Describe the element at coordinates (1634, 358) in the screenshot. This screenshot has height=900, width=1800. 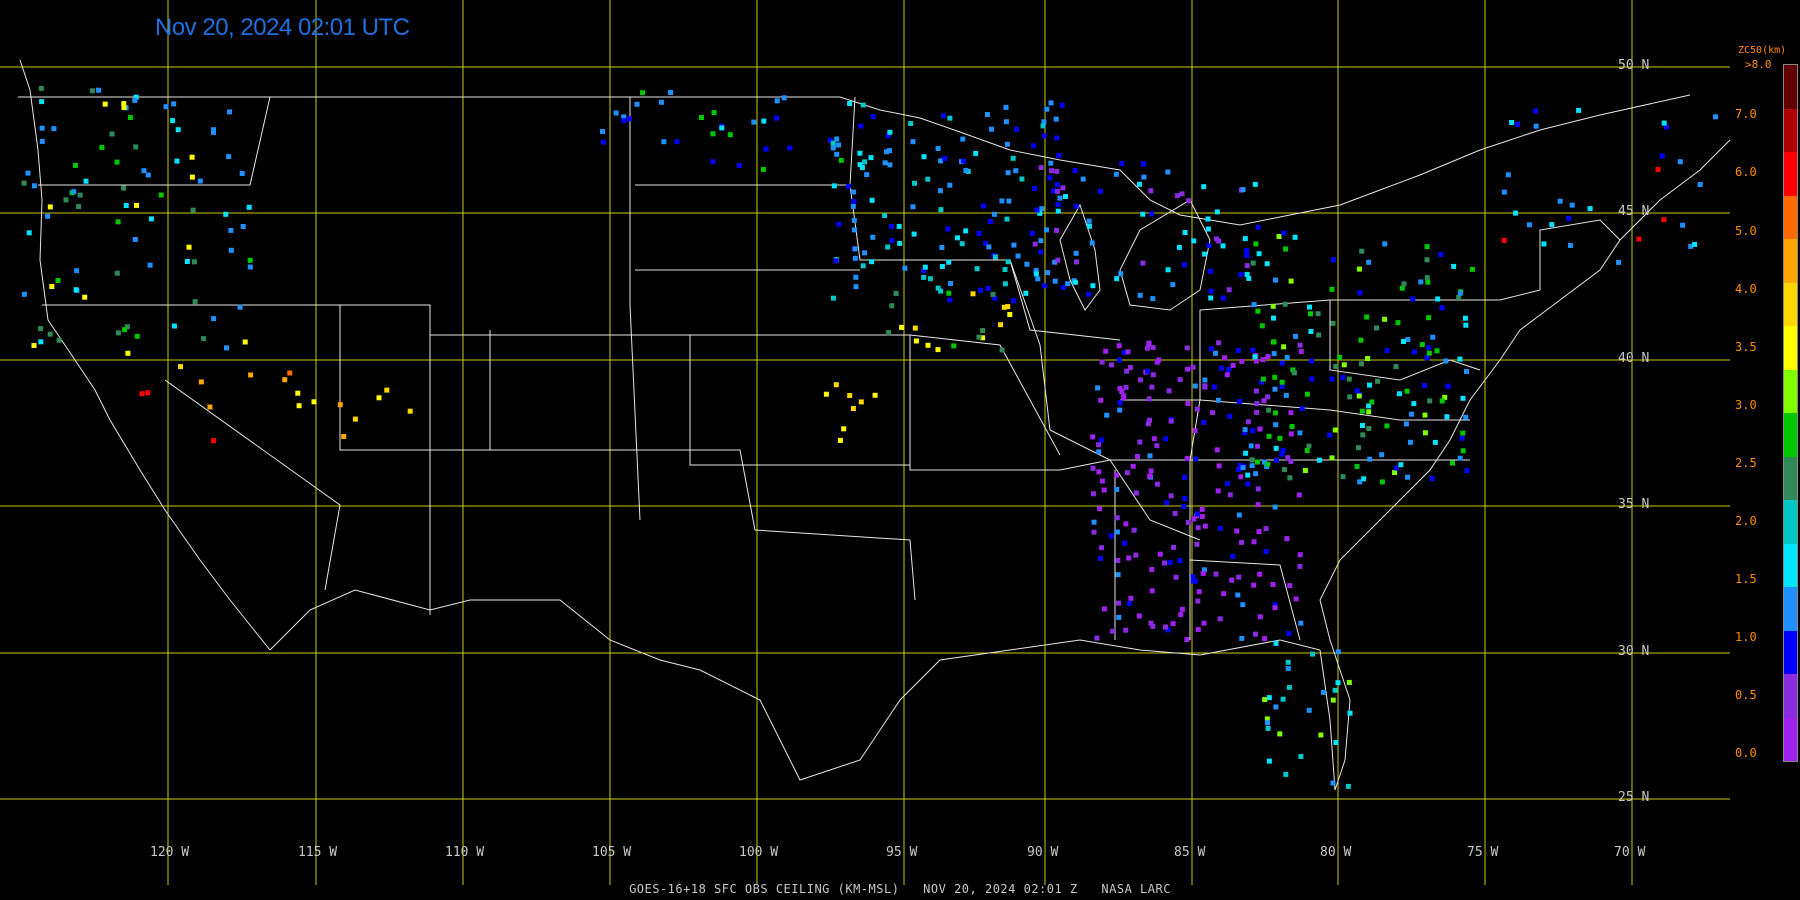
I see `latitude-label: 40 N` at that location.